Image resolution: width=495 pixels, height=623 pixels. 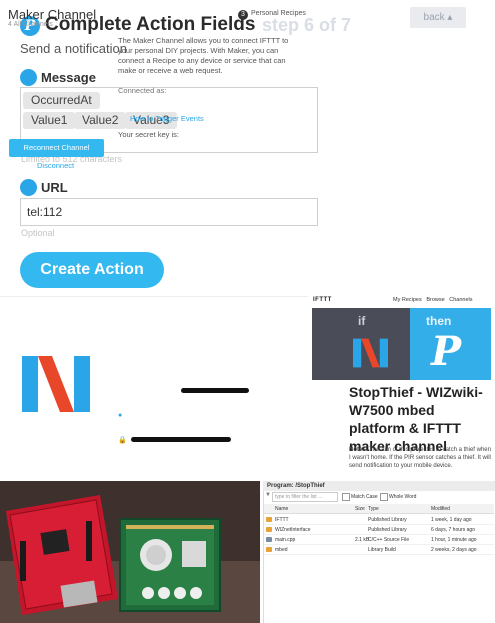 What do you see at coordinates (281, 509) in the screenshot?
I see `column-name: Name` at bounding box center [281, 509].